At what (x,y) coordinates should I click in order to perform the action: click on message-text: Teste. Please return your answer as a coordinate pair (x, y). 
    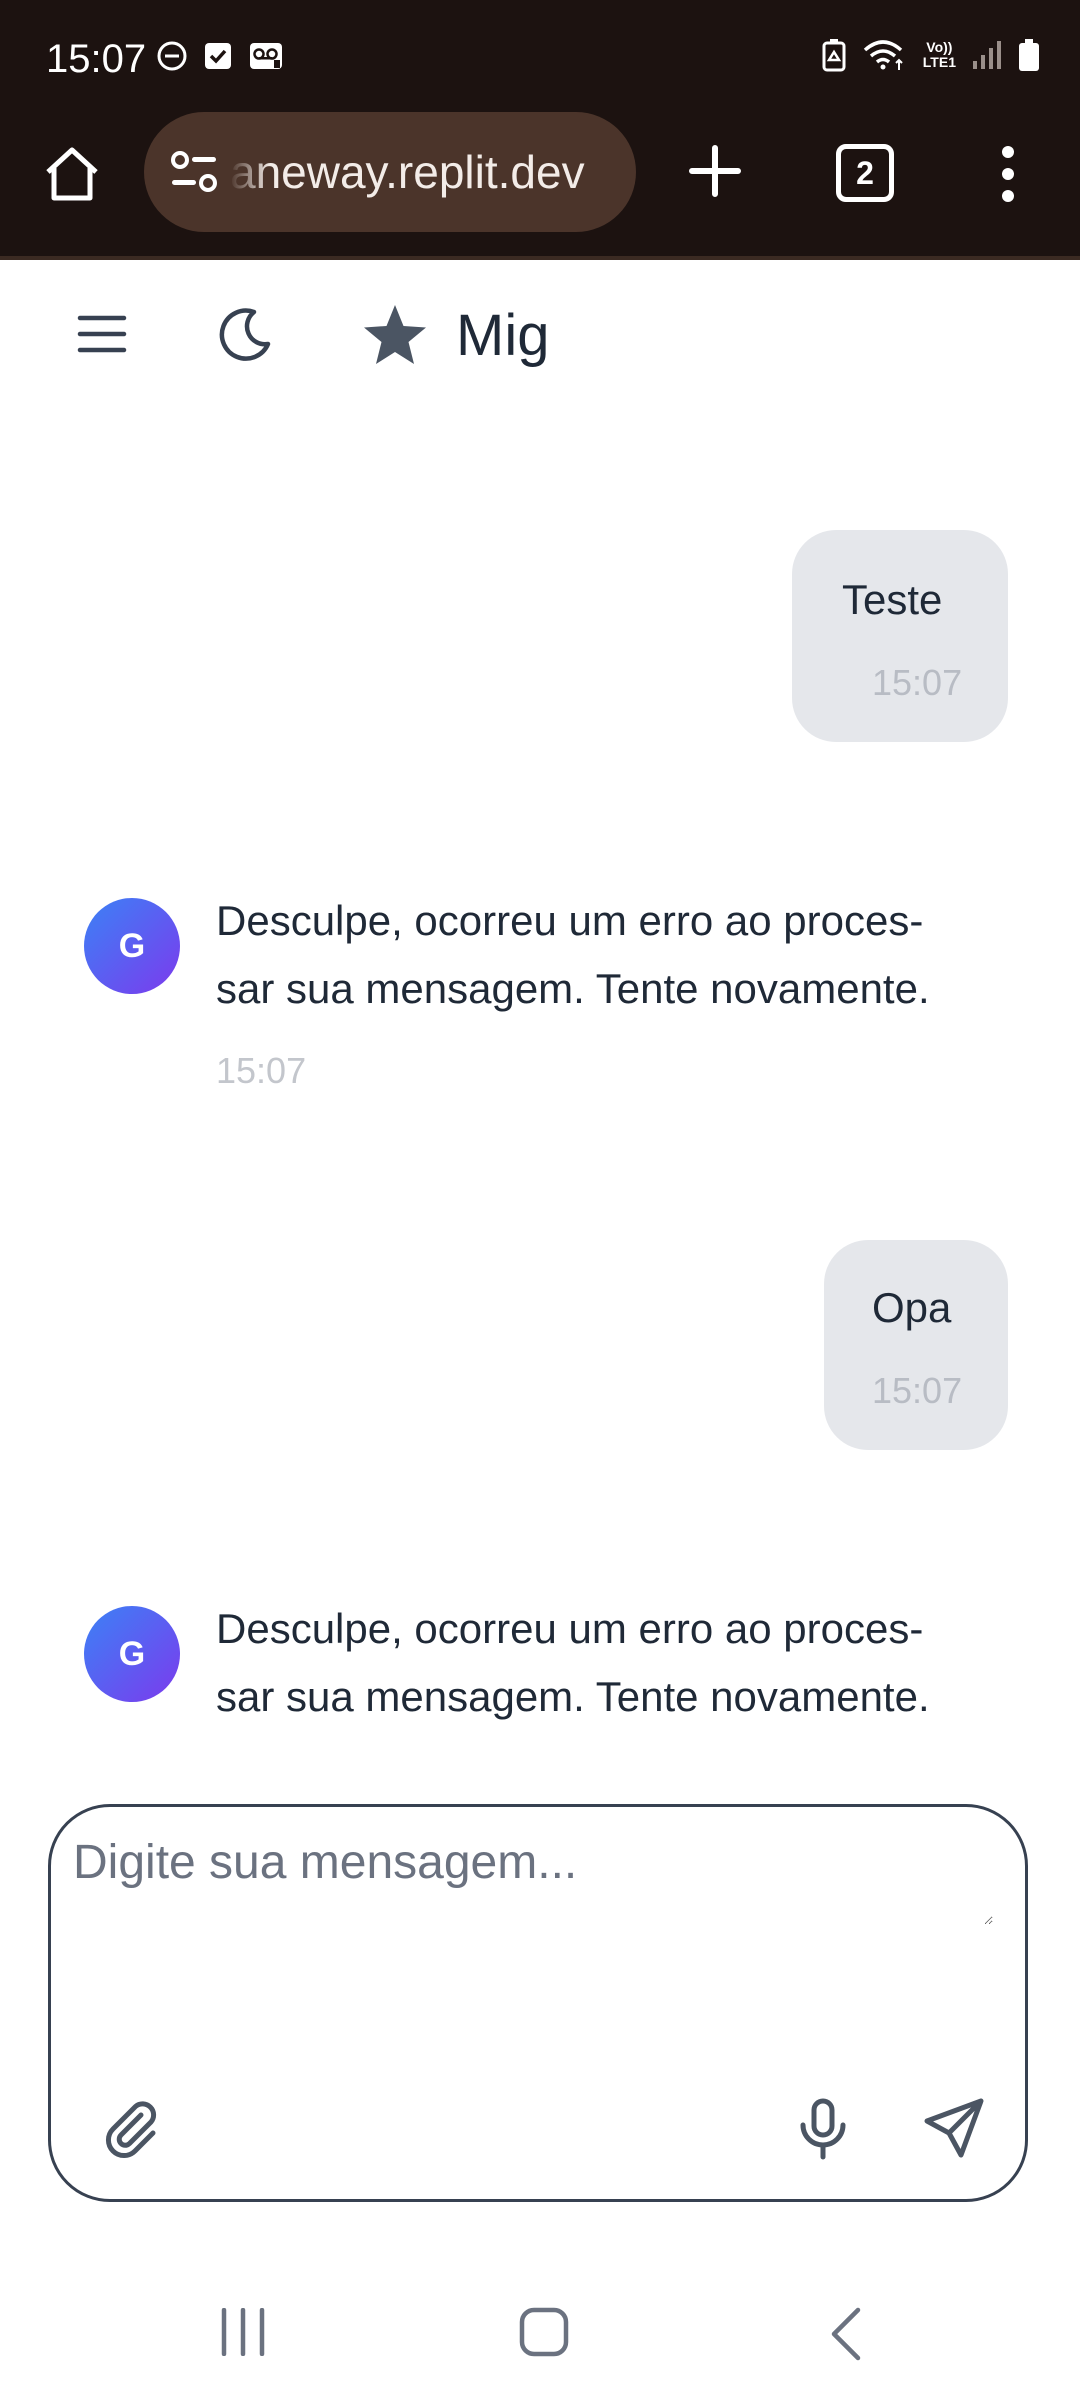
    Looking at the image, I should click on (892, 599).